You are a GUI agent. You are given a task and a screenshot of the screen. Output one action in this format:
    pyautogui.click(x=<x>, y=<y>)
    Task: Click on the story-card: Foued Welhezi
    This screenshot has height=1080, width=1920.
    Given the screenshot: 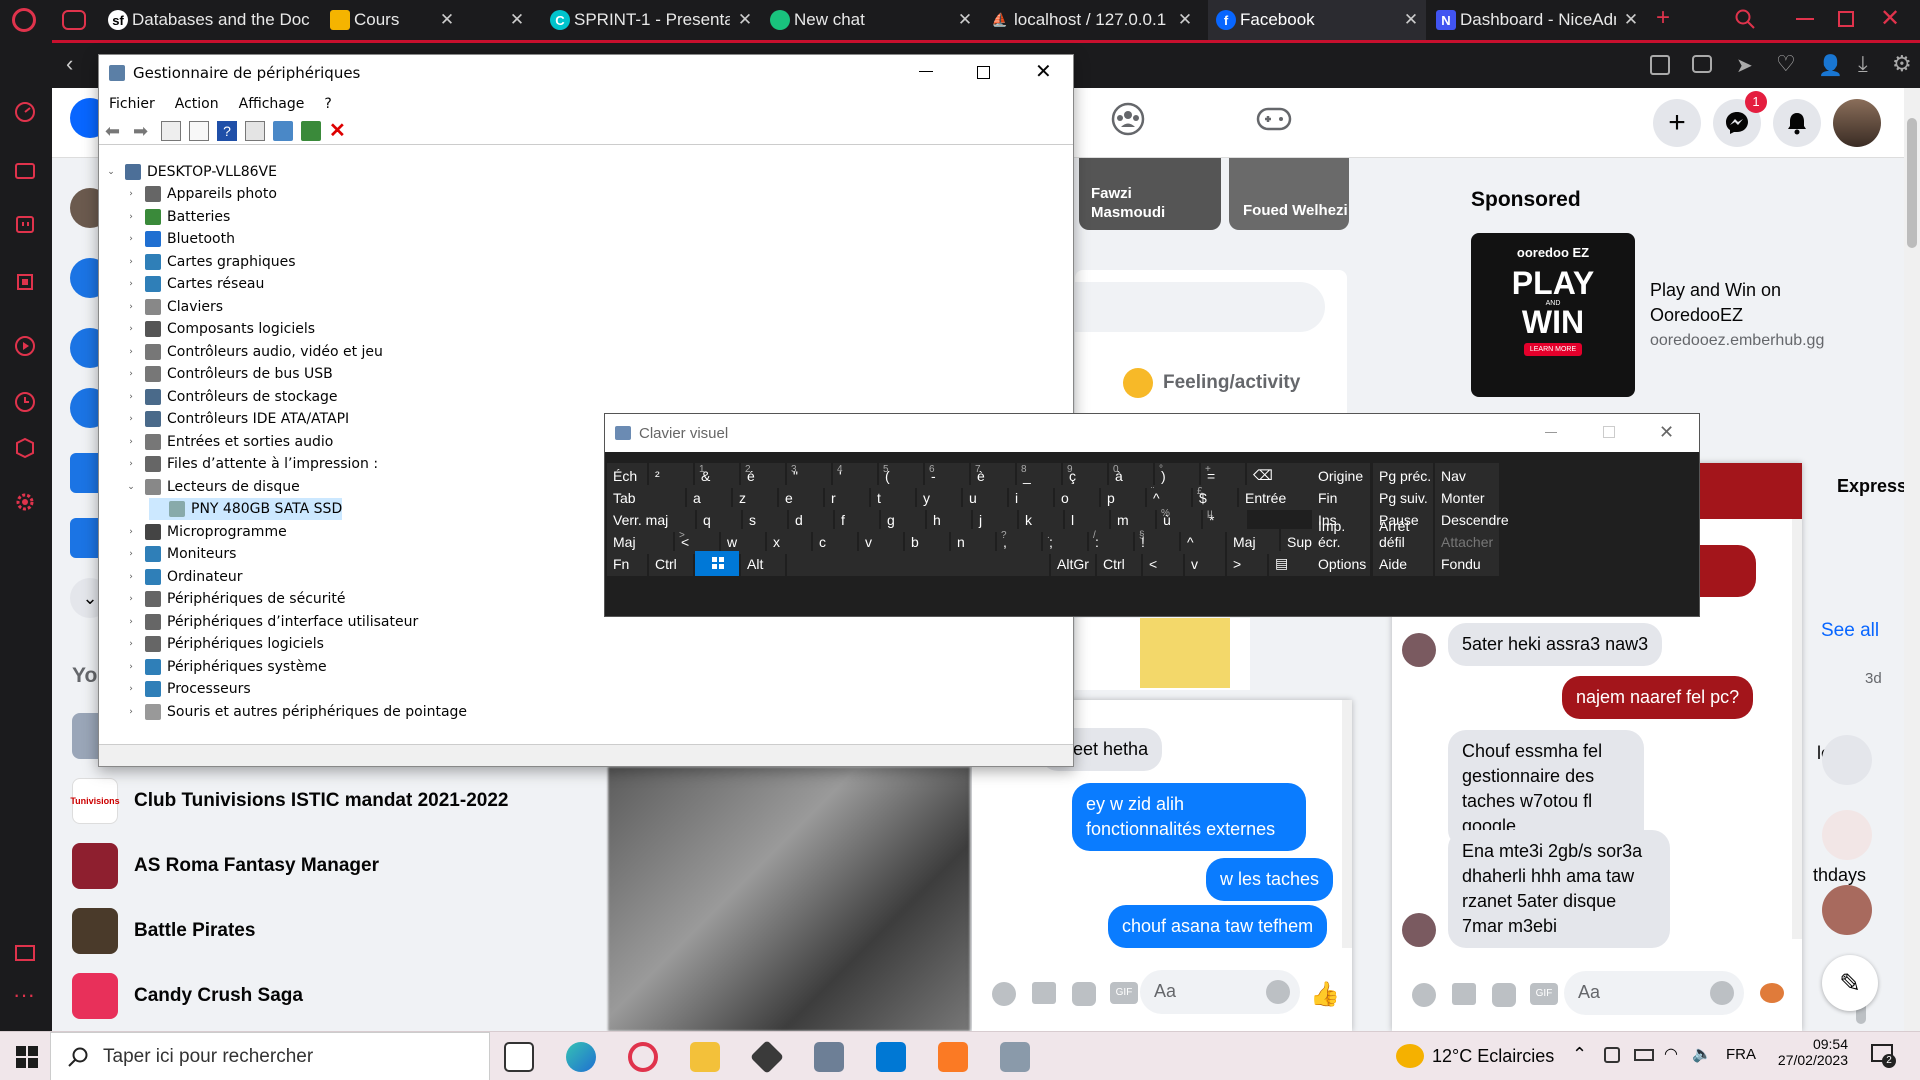 What is the action you would take?
    pyautogui.click(x=1289, y=194)
    